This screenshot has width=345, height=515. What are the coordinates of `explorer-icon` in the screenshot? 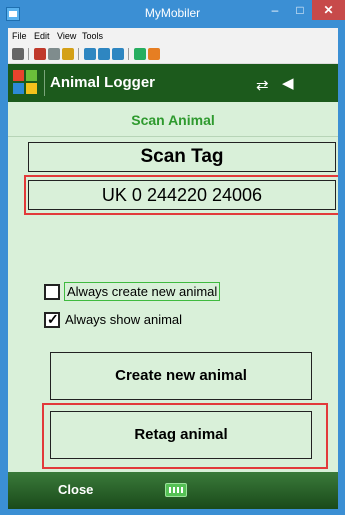 It's located at (118, 54).